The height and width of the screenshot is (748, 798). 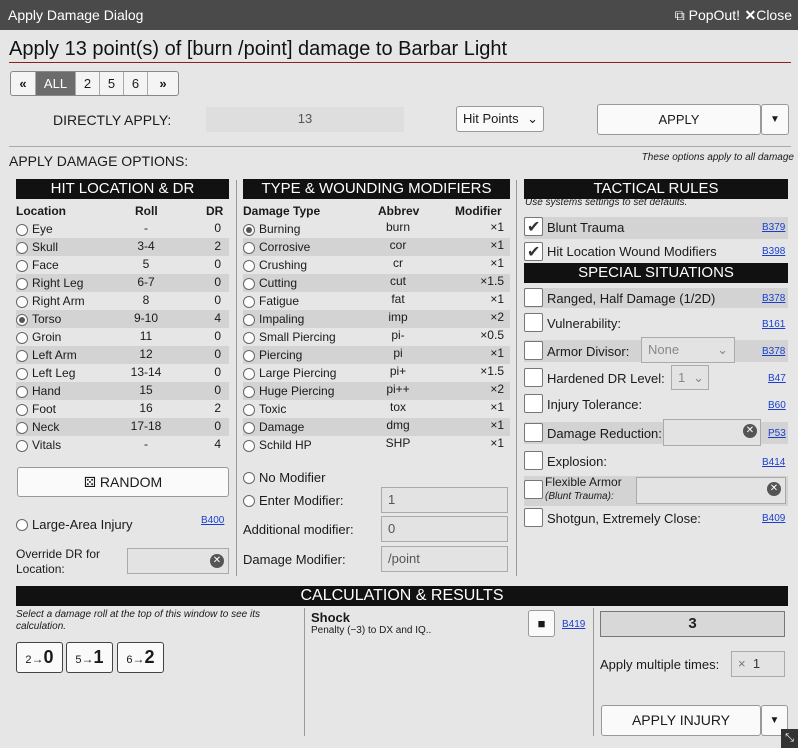 I want to click on hit-location-wound-checkbox, so click(x=533, y=252).